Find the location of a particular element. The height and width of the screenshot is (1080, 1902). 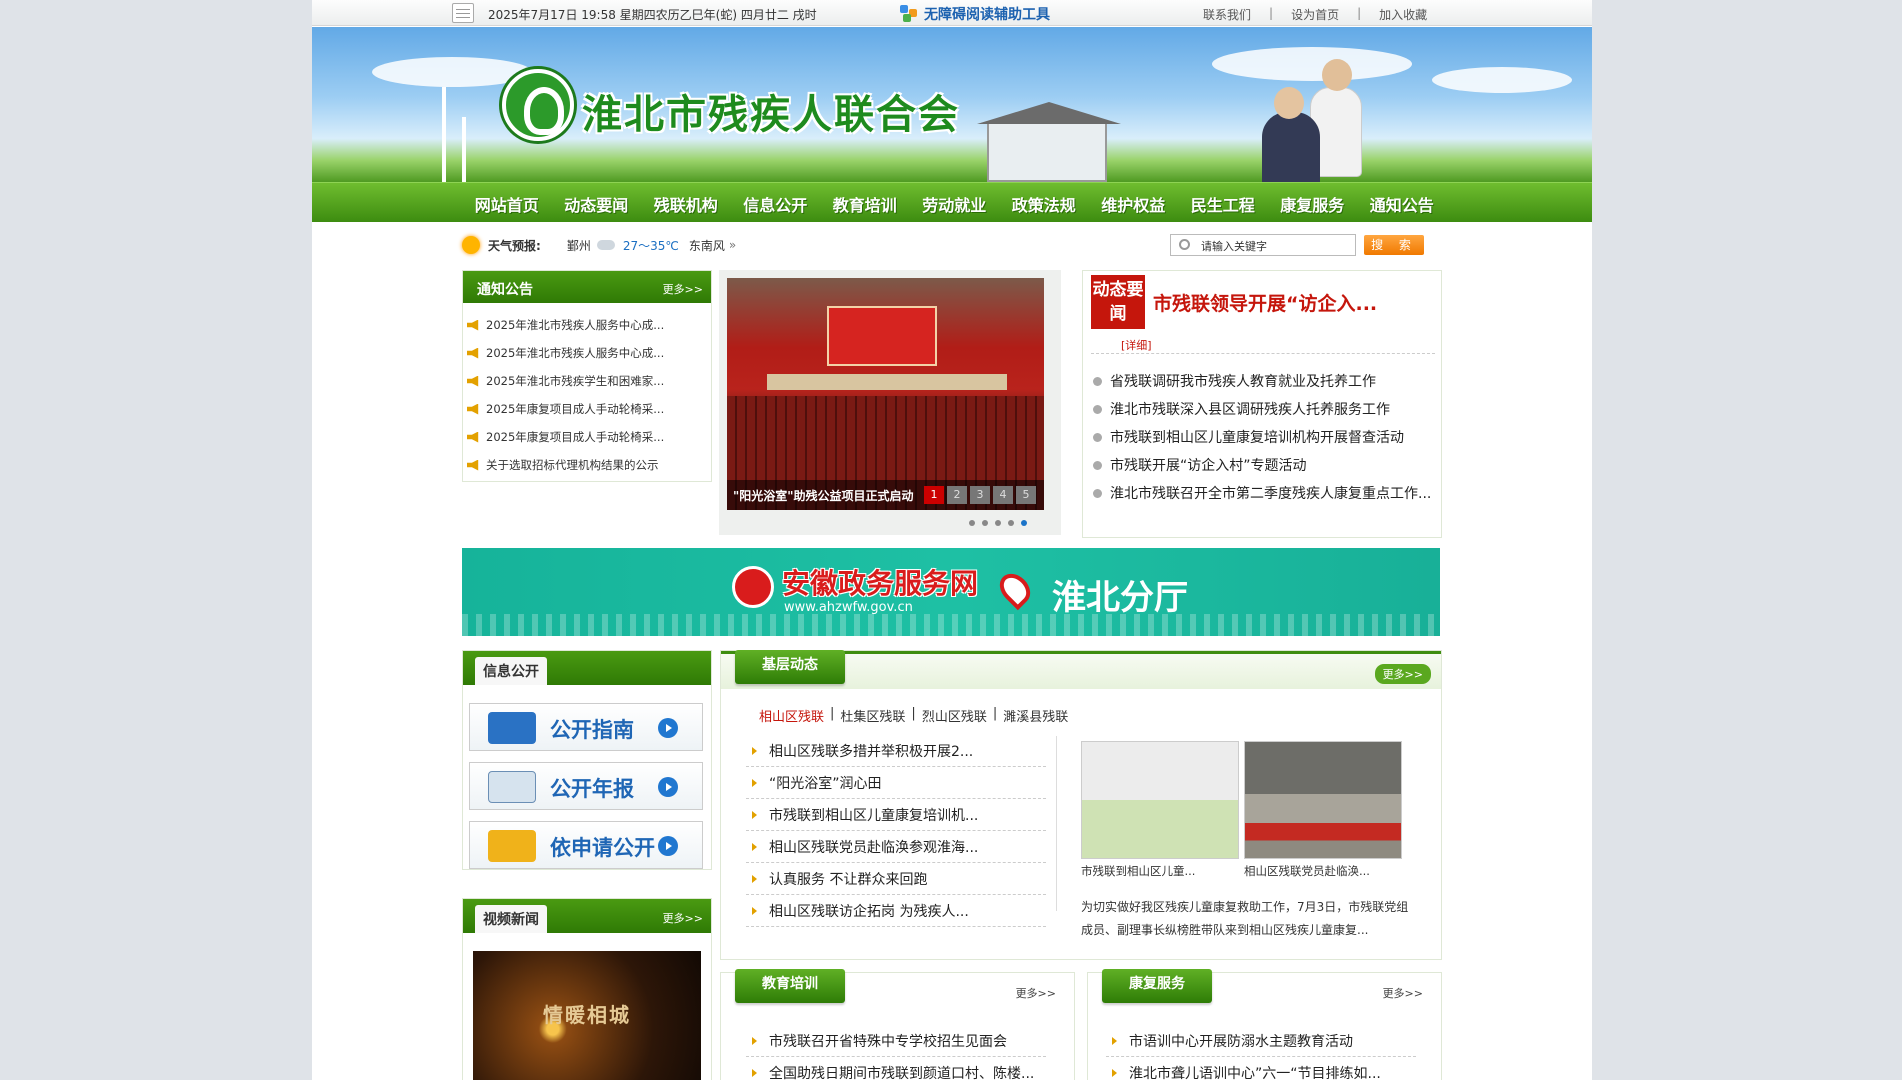

apply-disclosure-button: 依申请公开 is located at coordinates (586, 845).